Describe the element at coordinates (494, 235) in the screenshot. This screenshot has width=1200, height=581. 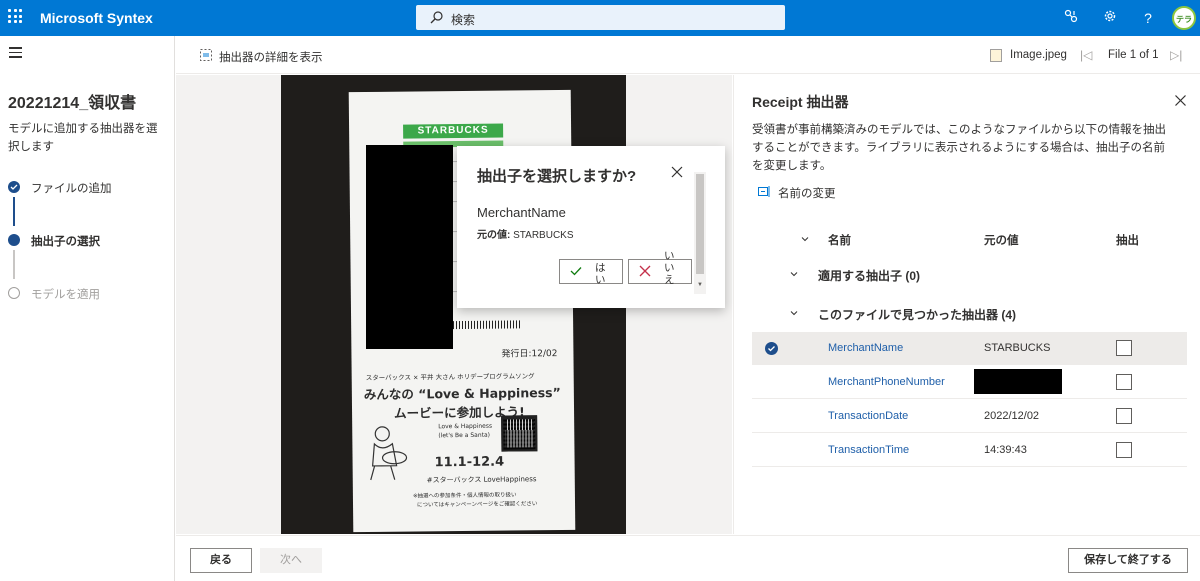
I see `original-value-label: 元の値:` at that location.